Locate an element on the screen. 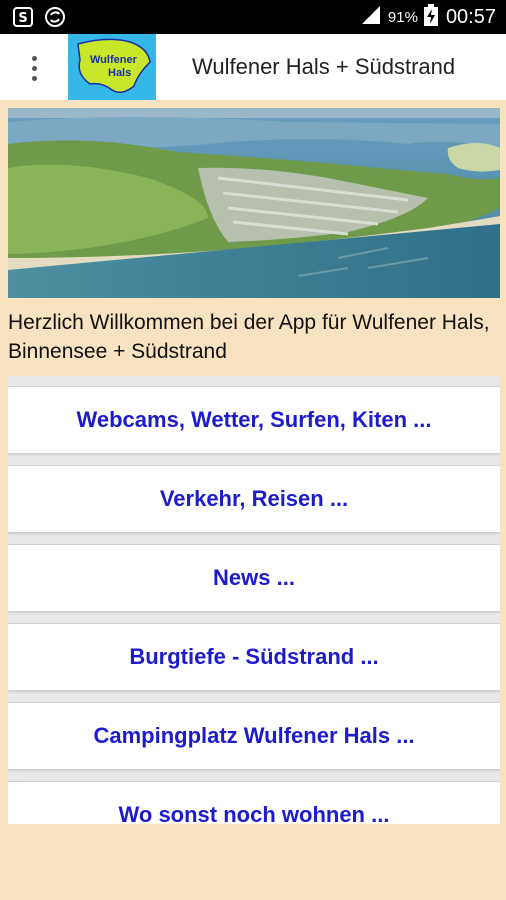 This screenshot has height=900, width=506. app-title: Wulfener Hals + Südstrand is located at coordinates (324, 66).